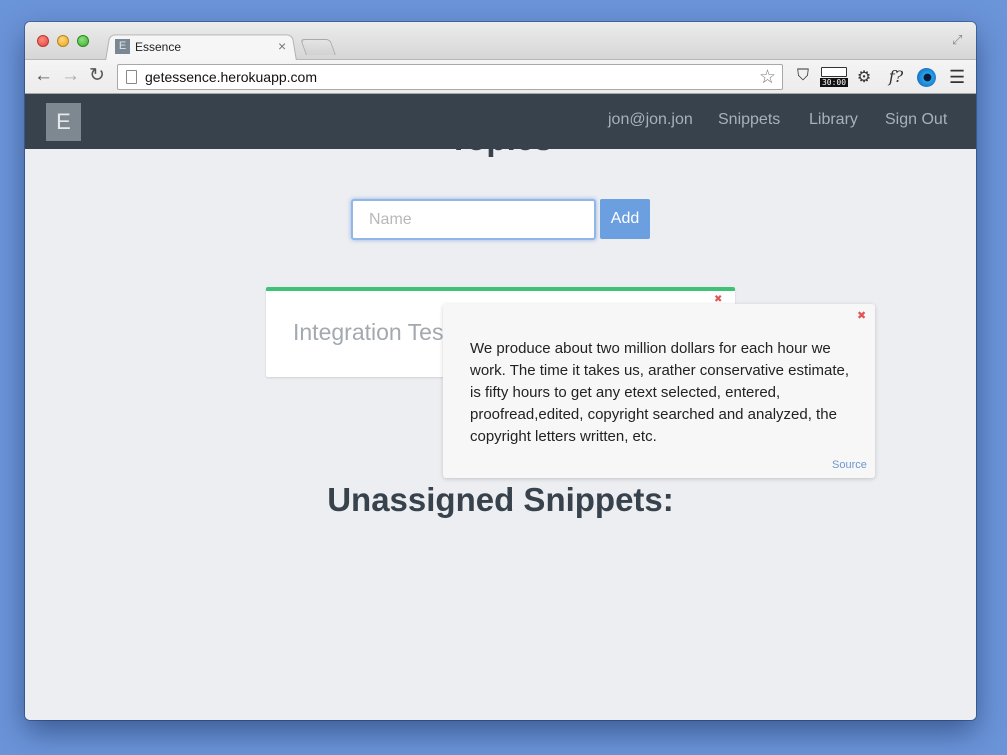 Image resolution: width=1007 pixels, height=755 pixels. I want to click on nav-library-link: Library, so click(833, 120).